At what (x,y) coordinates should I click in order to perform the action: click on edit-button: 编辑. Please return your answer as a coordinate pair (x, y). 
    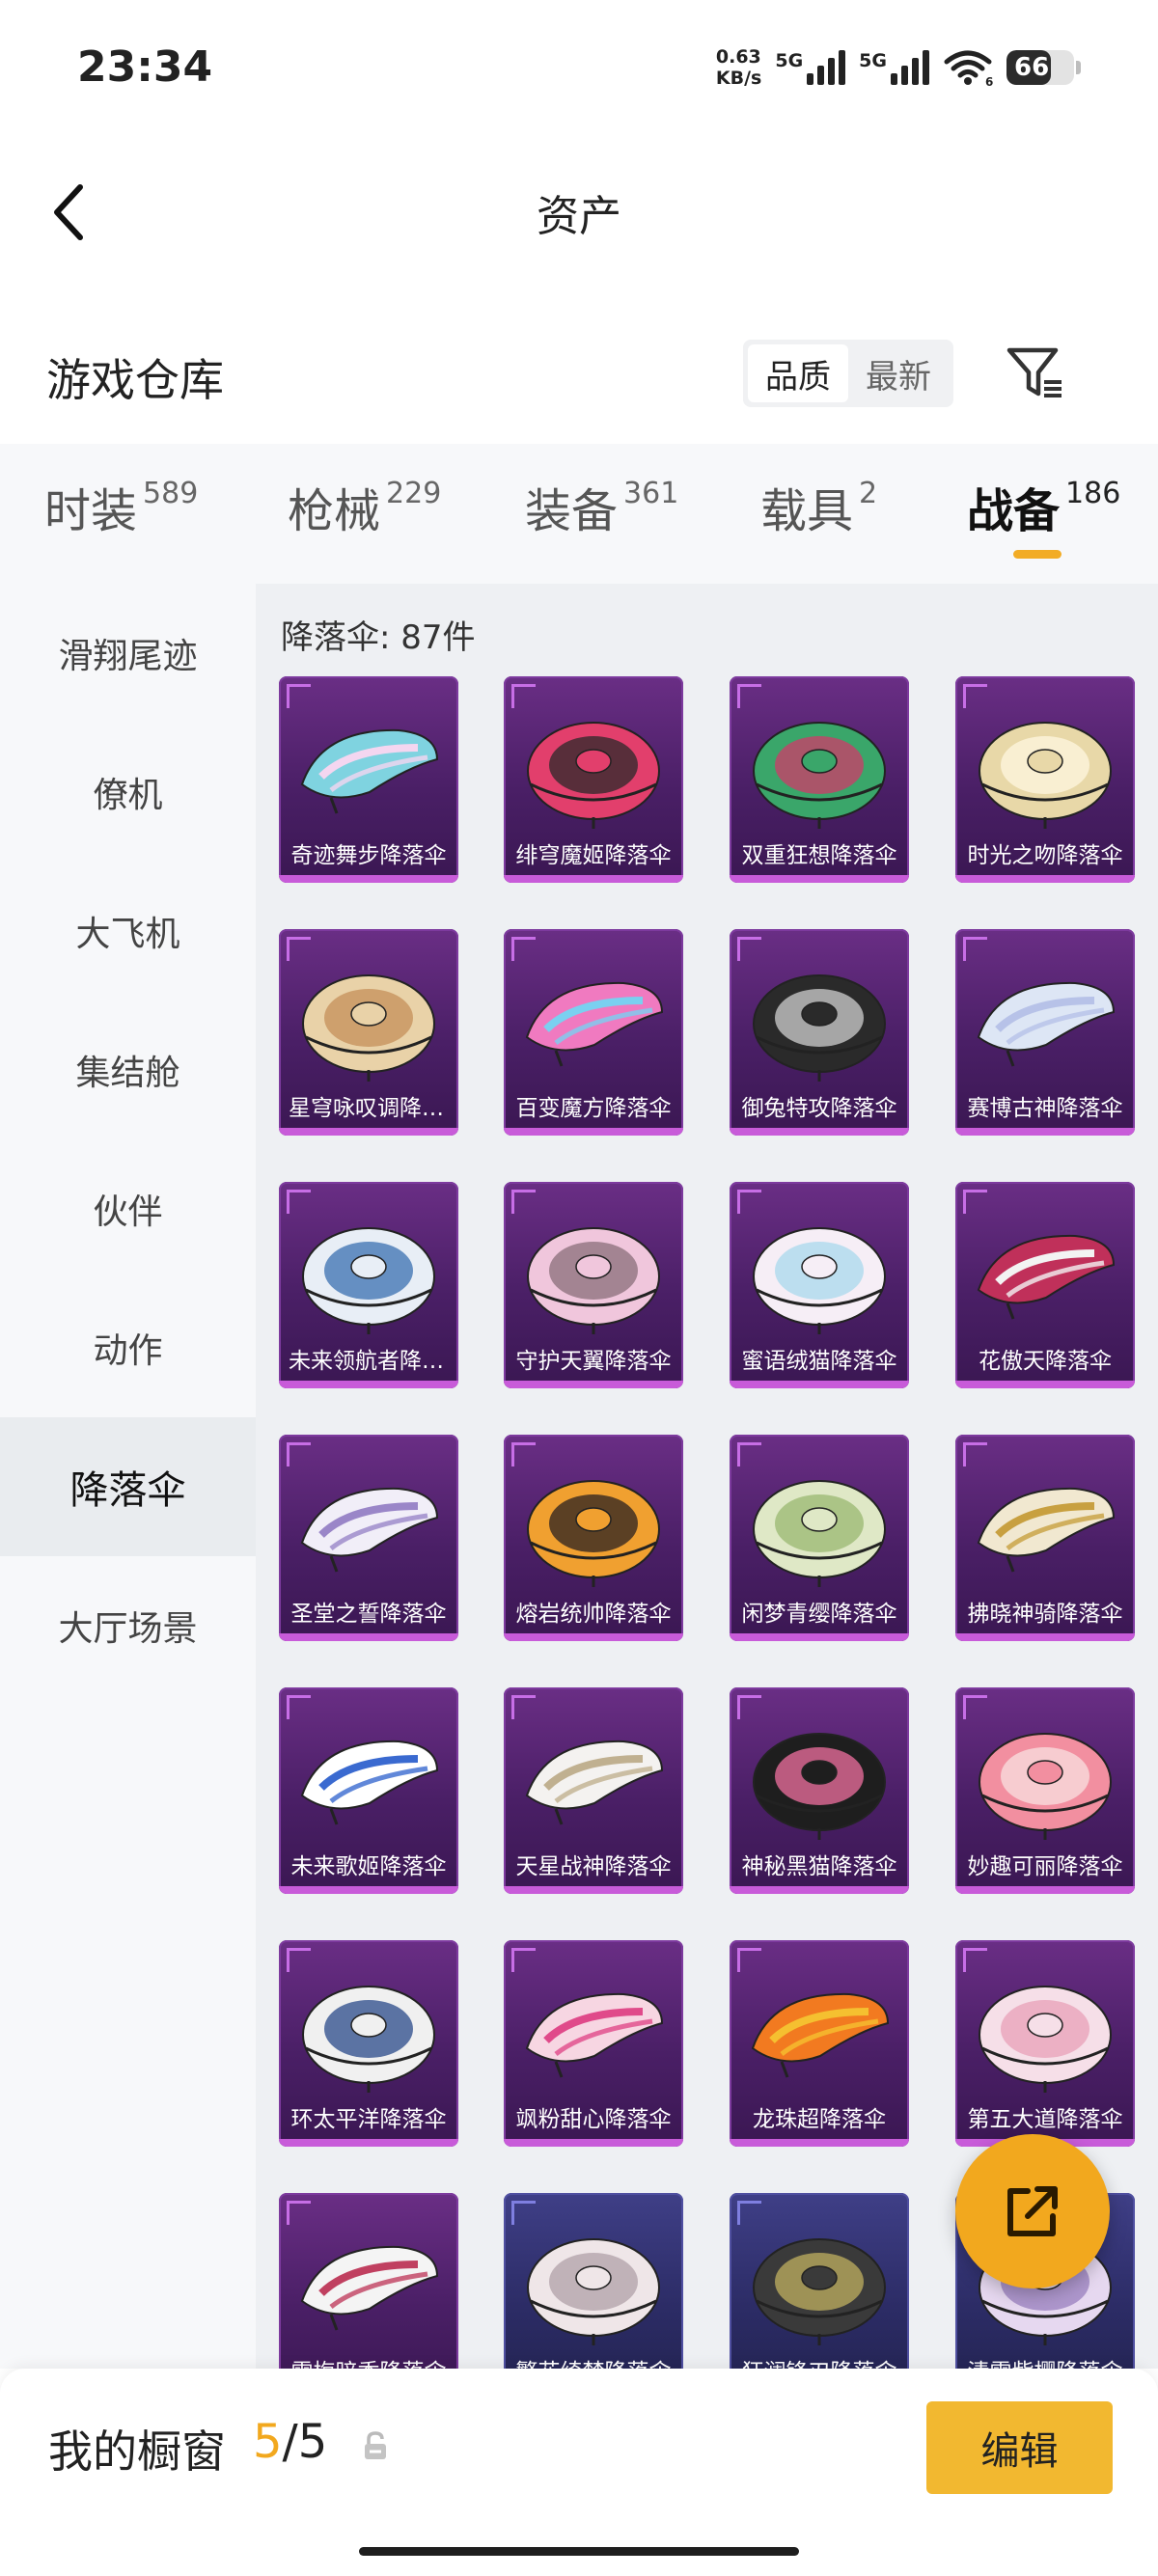
    Looking at the image, I should click on (1019, 2447).